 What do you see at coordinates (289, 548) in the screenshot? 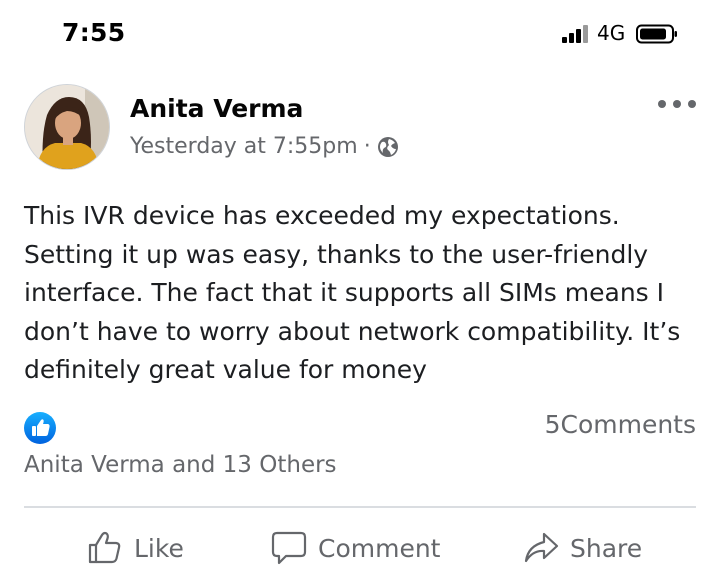
I see `comment-icon` at bounding box center [289, 548].